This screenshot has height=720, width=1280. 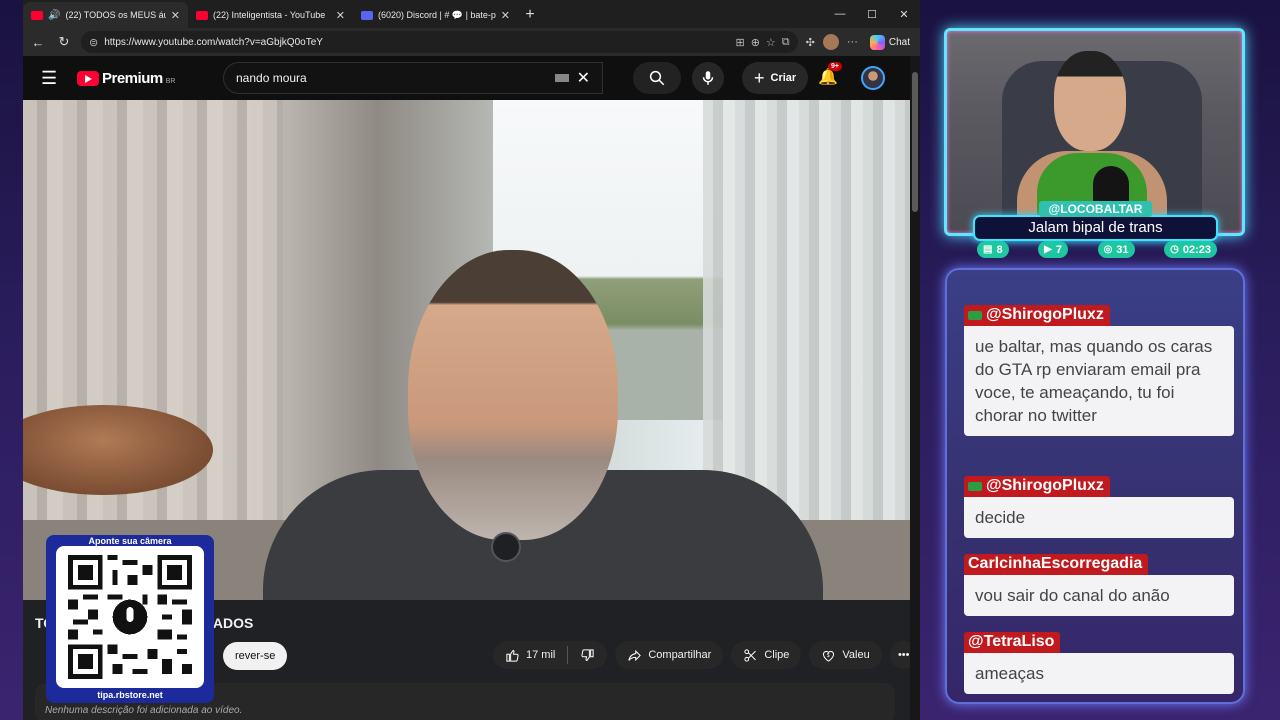 What do you see at coordinates (856, 655) in the screenshot?
I see `thanks-label: Valeu` at bounding box center [856, 655].